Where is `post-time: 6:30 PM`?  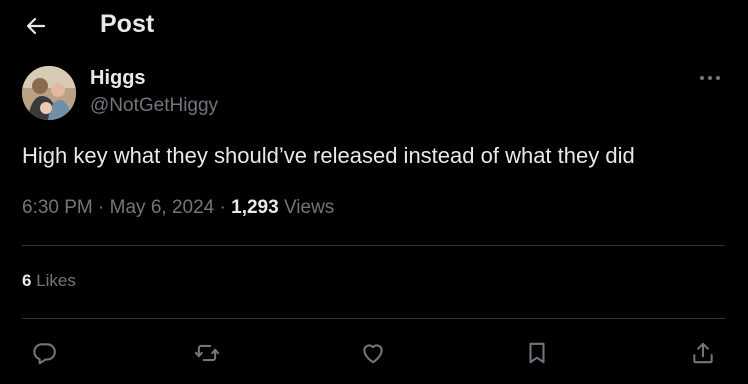 post-time: 6:30 PM is located at coordinates (57, 207).